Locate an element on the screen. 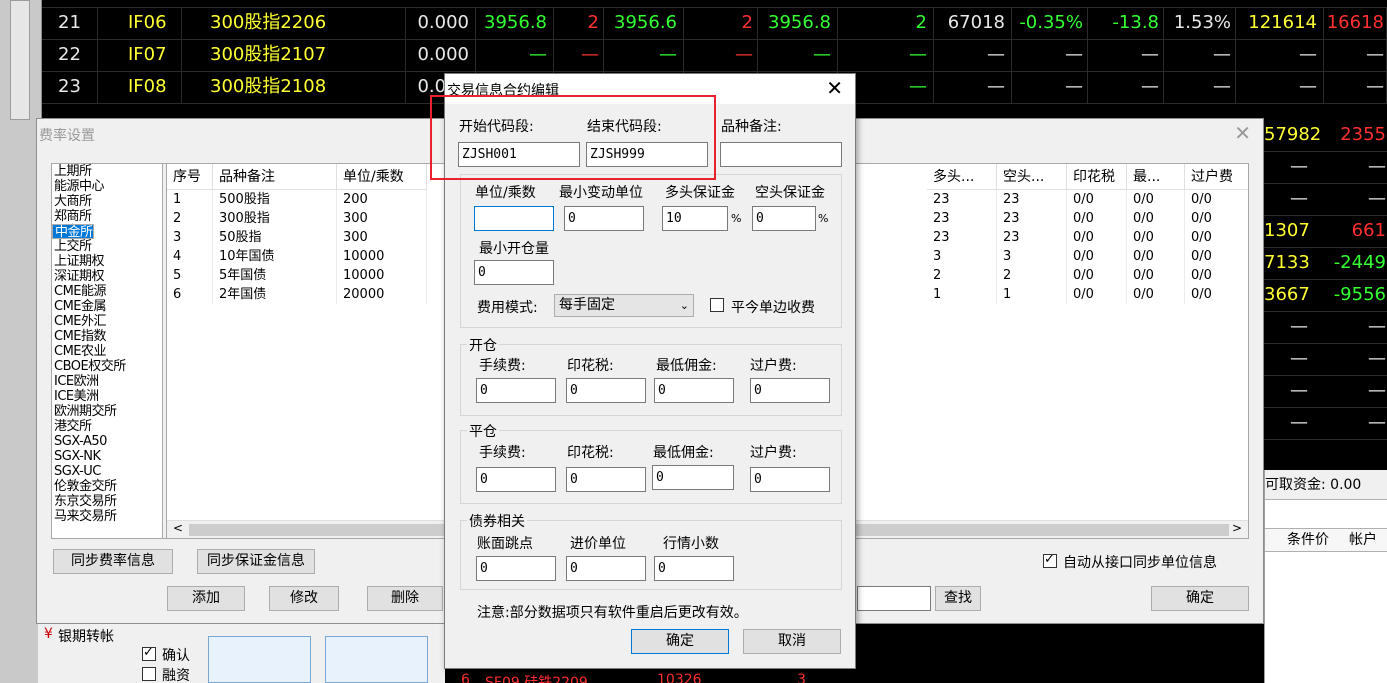 The image size is (1387, 683). edit-cancel-button: 取消 is located at coordinates (792, 641).